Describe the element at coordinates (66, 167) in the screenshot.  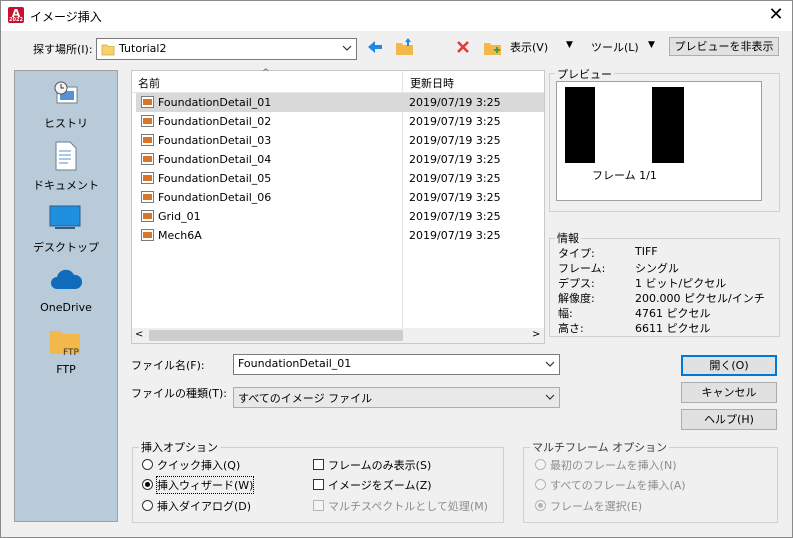
I see `place-documents: ドキュメント` at that location.